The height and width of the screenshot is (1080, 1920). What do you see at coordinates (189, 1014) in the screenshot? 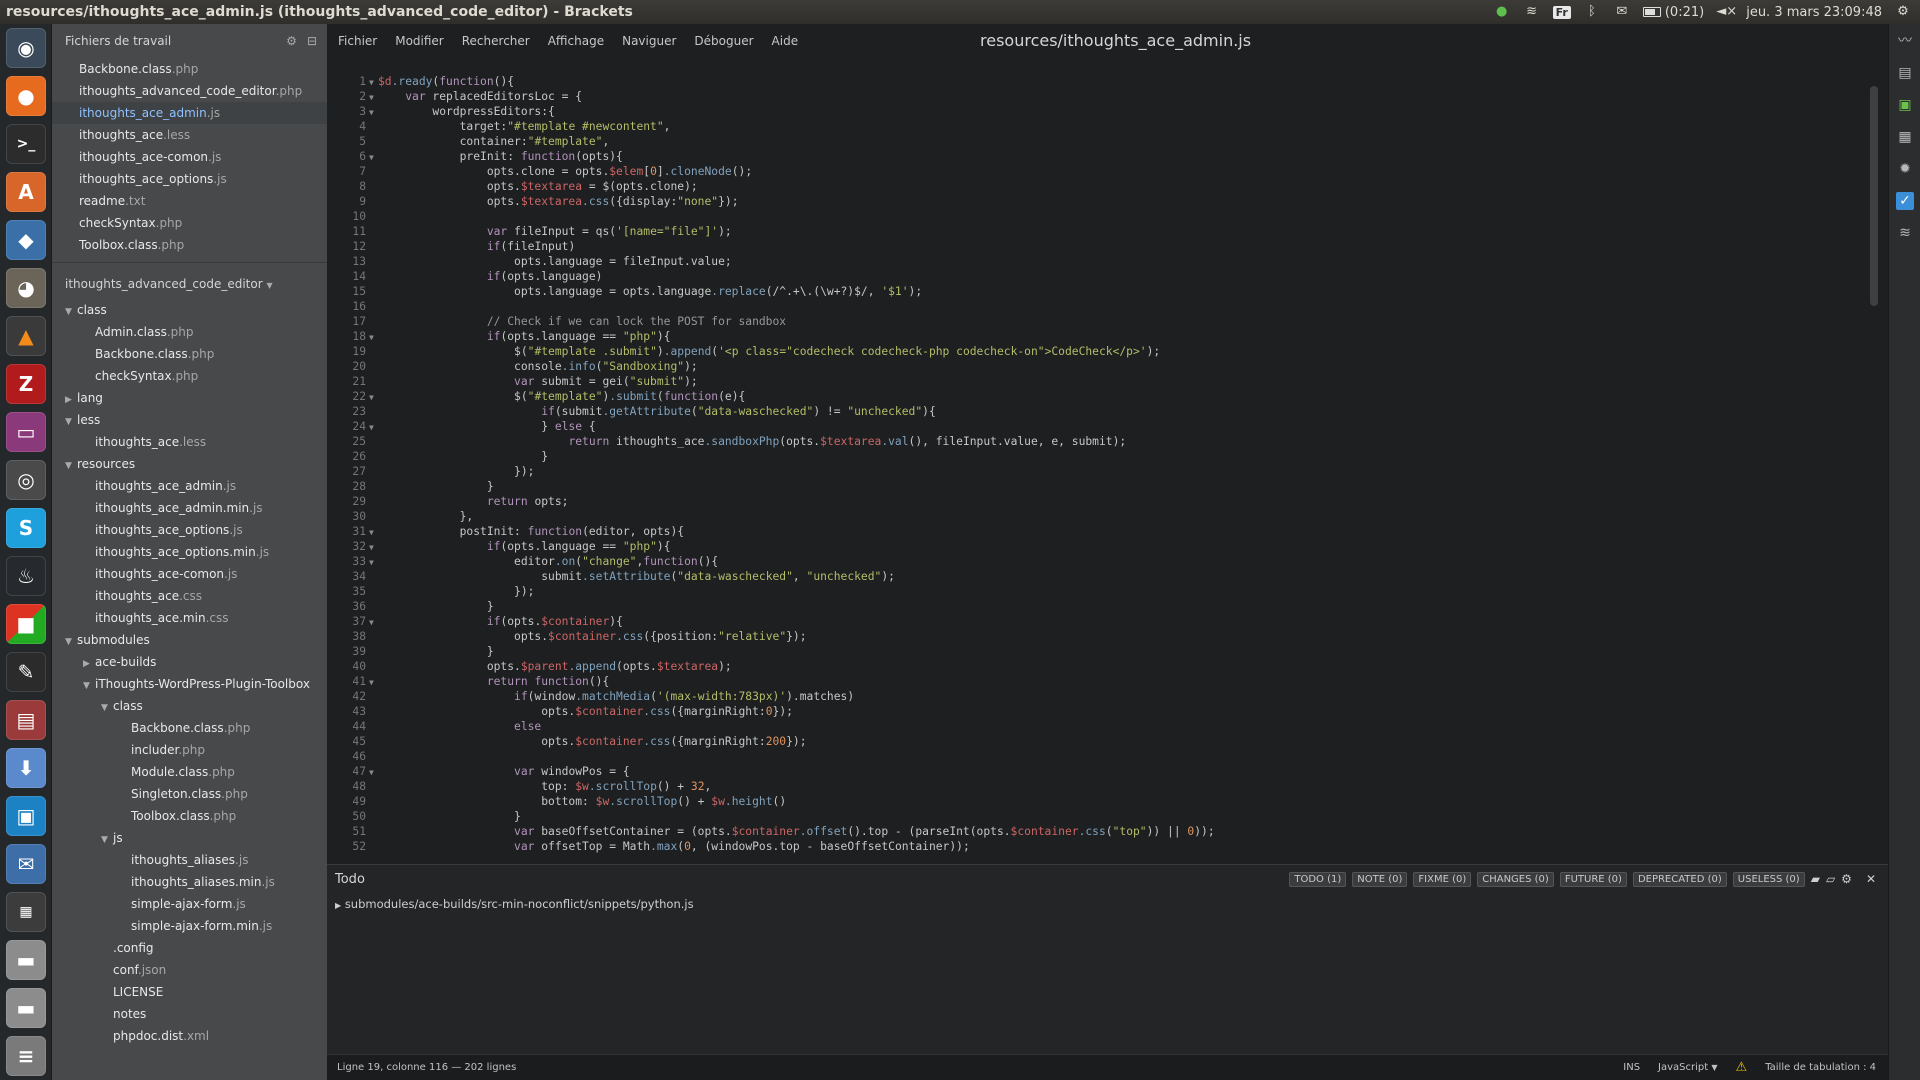
I see `tree-file: notes` at bounding box center [189, 1014].